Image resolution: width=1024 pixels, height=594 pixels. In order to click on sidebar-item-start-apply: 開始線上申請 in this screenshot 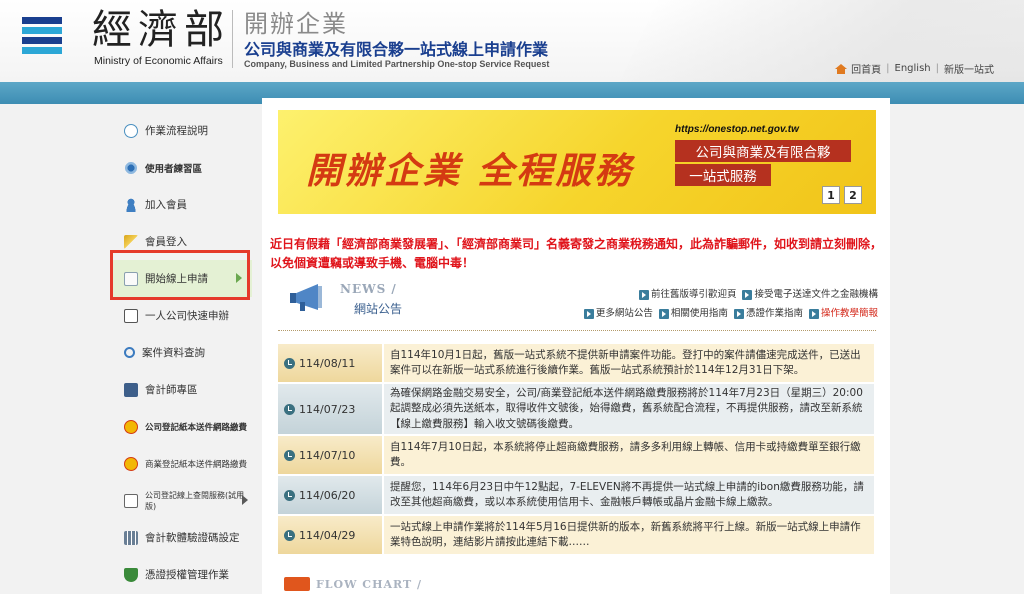, I will do `click(182, 278)`.